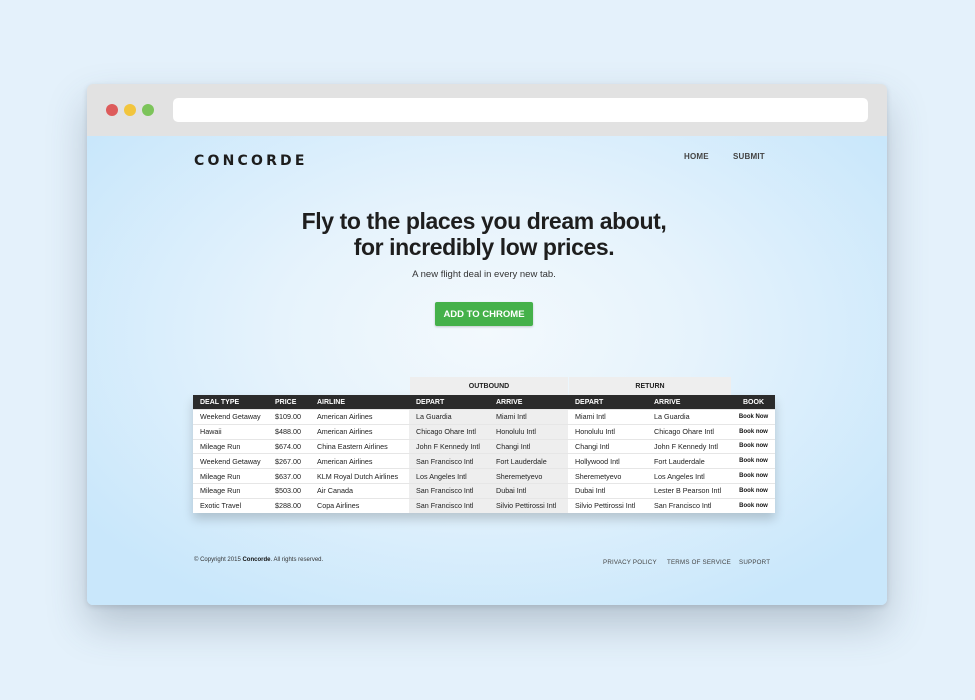 This screenshot has height=700, width=975. What do you see at coordinates (449, 476) in the screenshot?
I see `cell-outbound-depart: Los Angeles Intl` at bounding box center [449, 476].